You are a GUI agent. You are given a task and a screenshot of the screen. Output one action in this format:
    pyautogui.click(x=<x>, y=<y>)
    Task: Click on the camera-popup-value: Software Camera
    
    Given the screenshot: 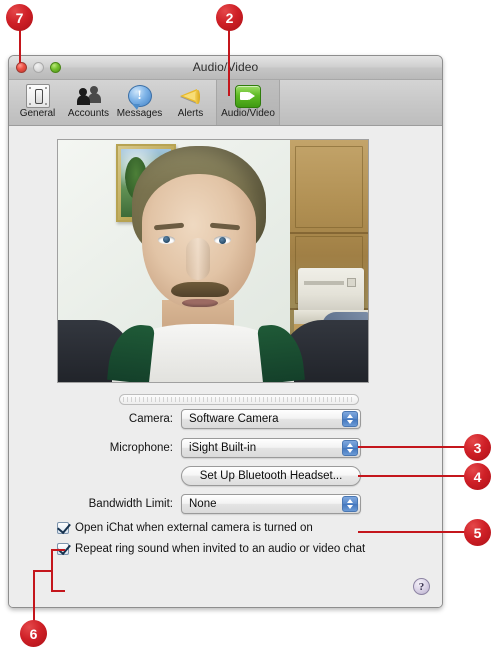 What is the action you would take?
    pyautogui.click(x=234, y=419)
    